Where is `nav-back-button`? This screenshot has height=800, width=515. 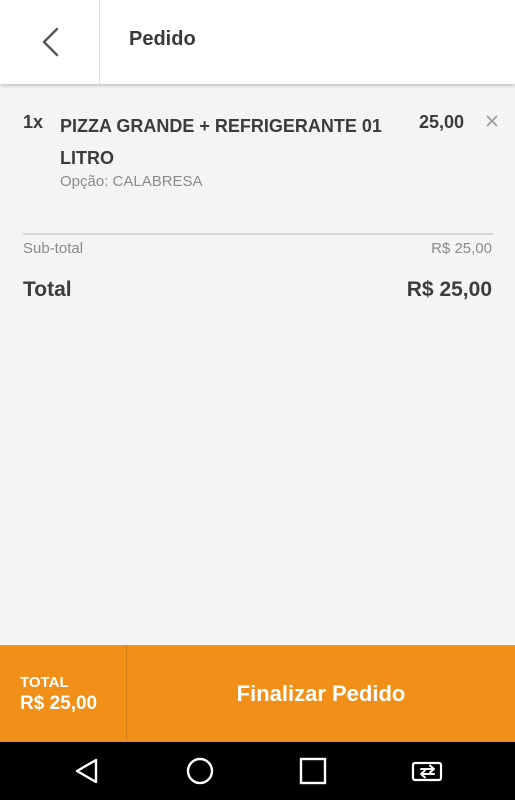 nav-back-button is located at coordinates (87, 771).